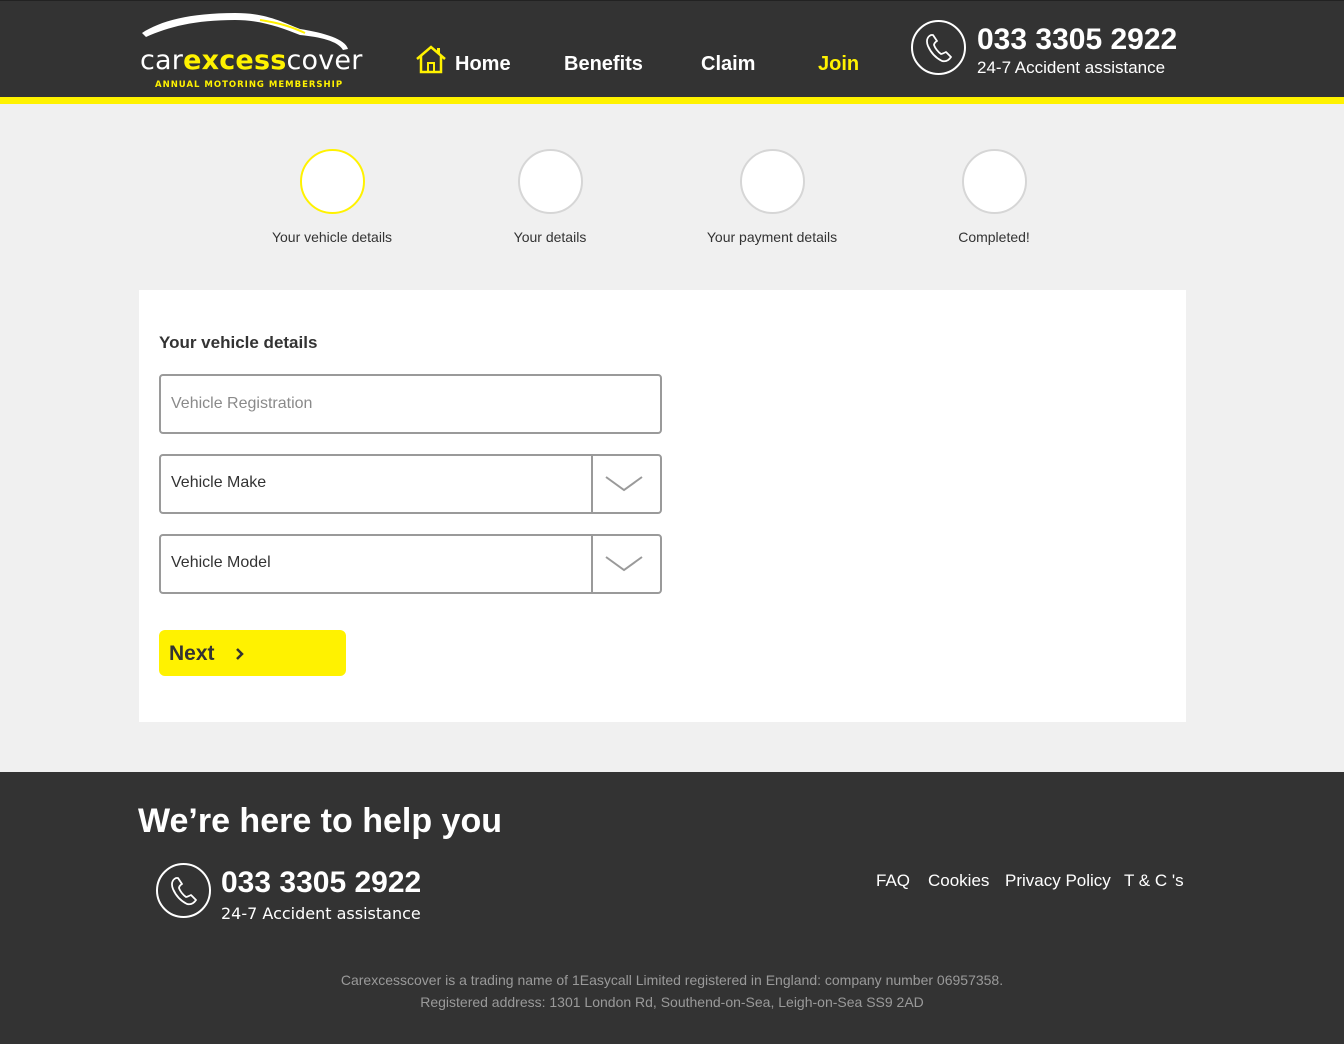 The image size is (1344, 1044). Describe the element at coordinates (550, 237) in the screenshot. I see `step-2-label: Your details` at that location.